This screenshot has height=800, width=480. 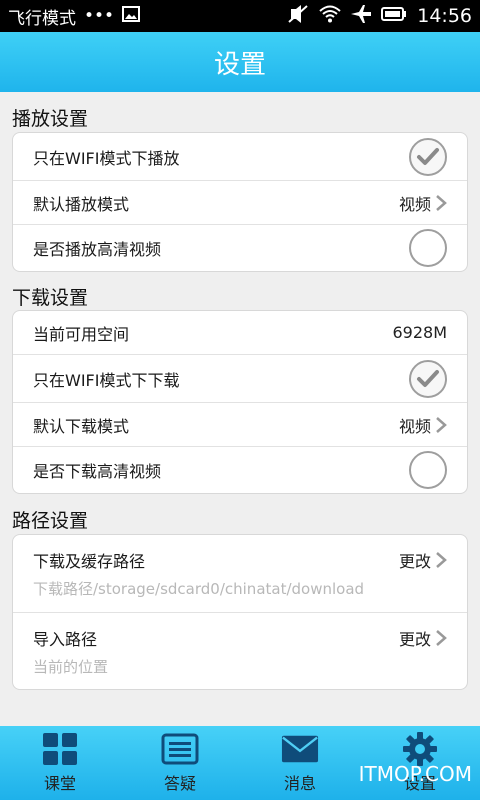 I want to click on play-hd-checkbox, so click(x=428, y=248).